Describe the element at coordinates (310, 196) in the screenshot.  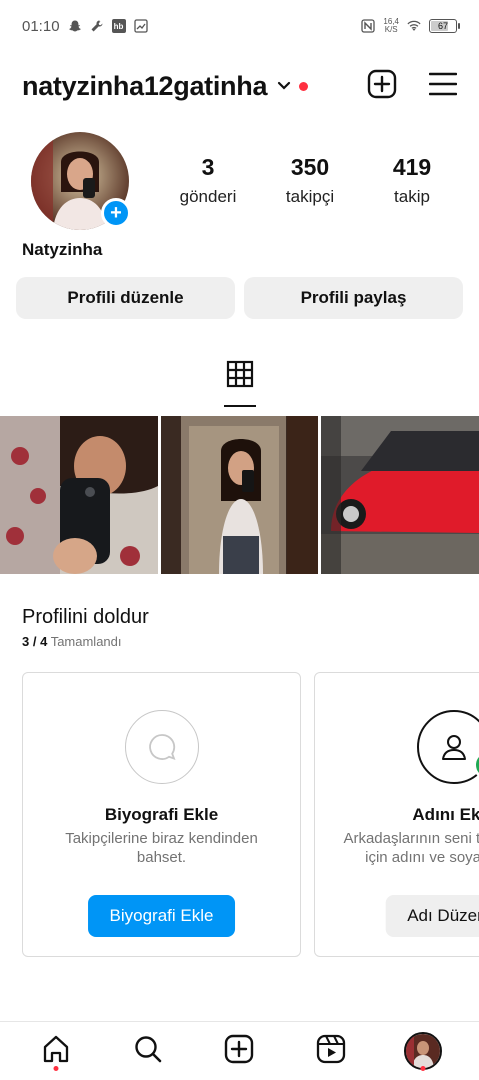
I see `stat-label: takipçi` at that location.